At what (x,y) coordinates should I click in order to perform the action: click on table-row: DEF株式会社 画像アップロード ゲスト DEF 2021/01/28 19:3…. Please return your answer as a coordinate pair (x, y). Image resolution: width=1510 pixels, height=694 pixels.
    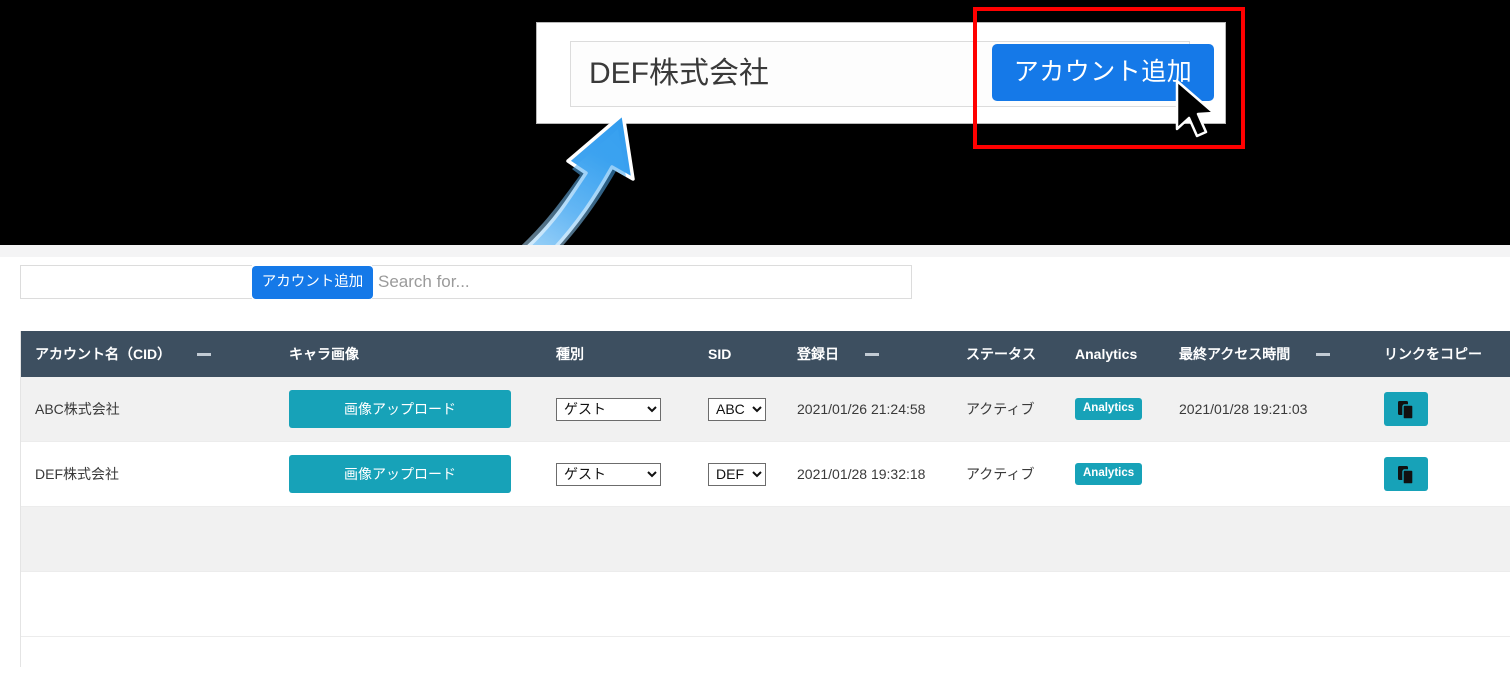
    Looking at the image, I should click on (765, 474).